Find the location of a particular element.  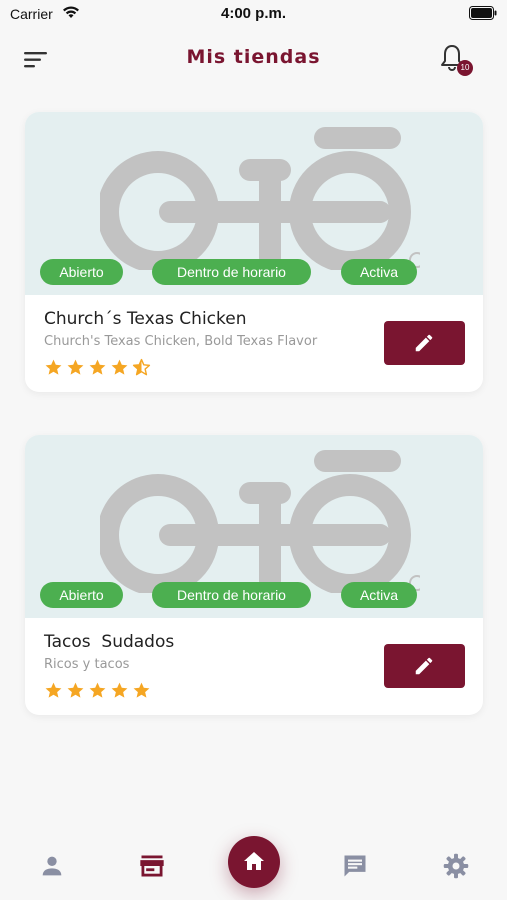

home-icon is located at coordinates (254, 861).